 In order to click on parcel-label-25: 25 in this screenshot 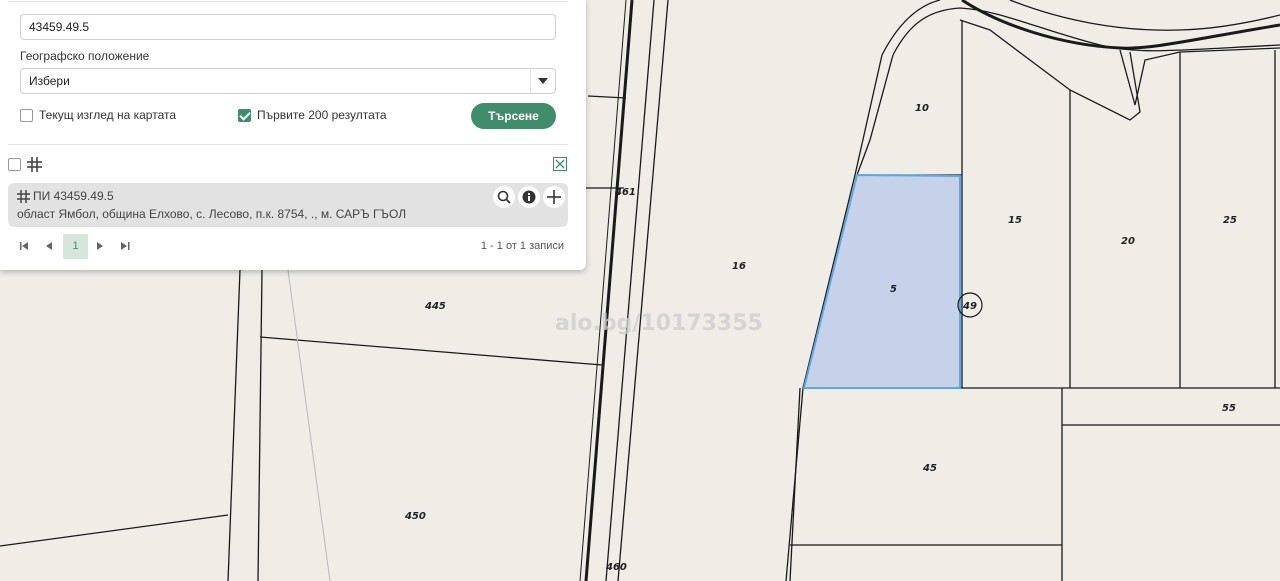, I will do `click(1230, 220)`.